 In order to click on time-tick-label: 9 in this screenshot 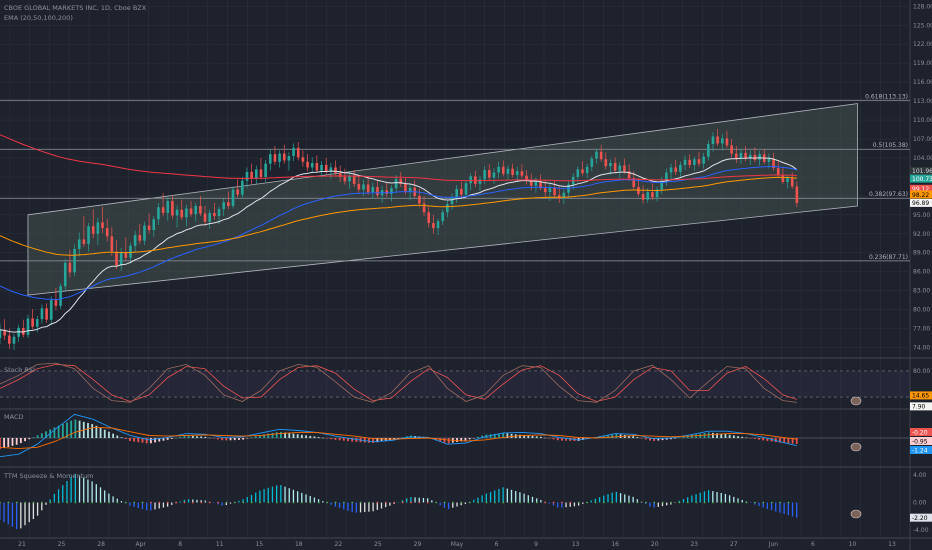, I will do `click(536, 544)`.